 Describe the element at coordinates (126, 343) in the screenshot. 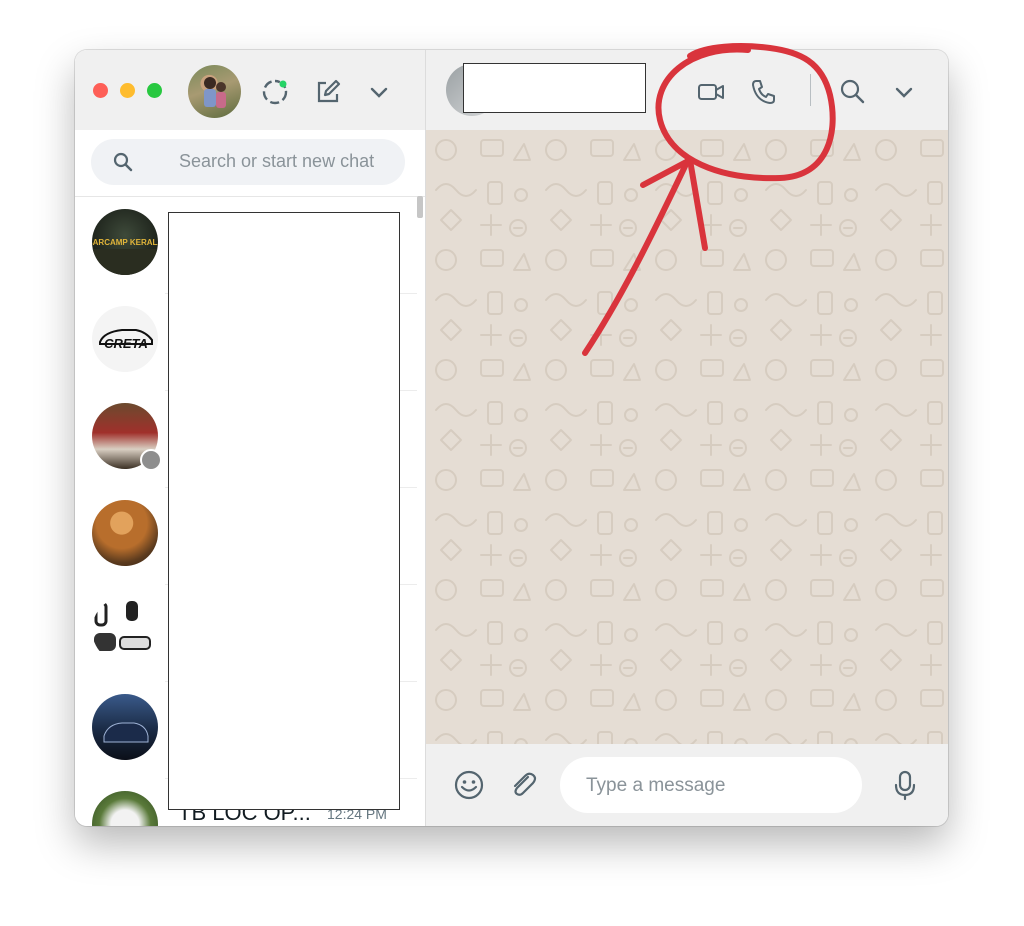

I see `svg-text: CRETA` at that location.